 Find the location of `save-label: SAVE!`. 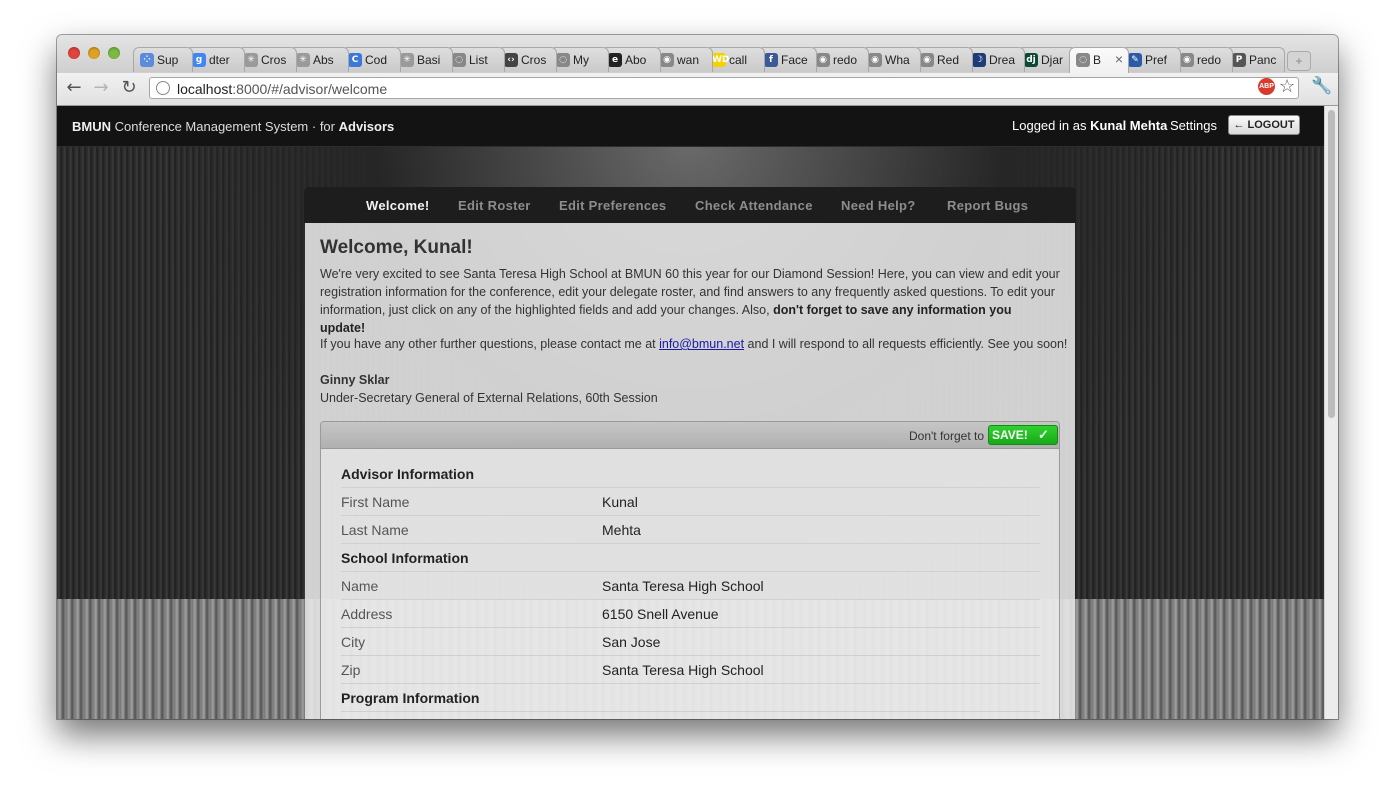

save-label: SAVE! is located at coordinates (1010, 435).